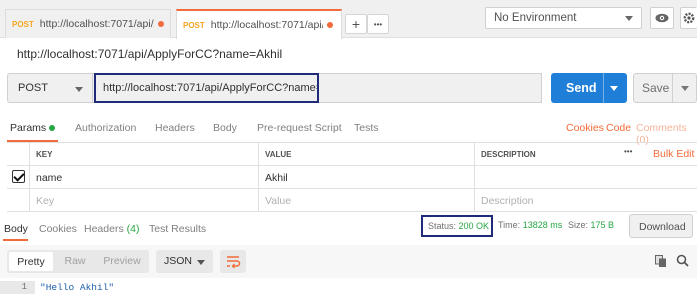  I want to click on checkbox-column-header, so click(18, 154).